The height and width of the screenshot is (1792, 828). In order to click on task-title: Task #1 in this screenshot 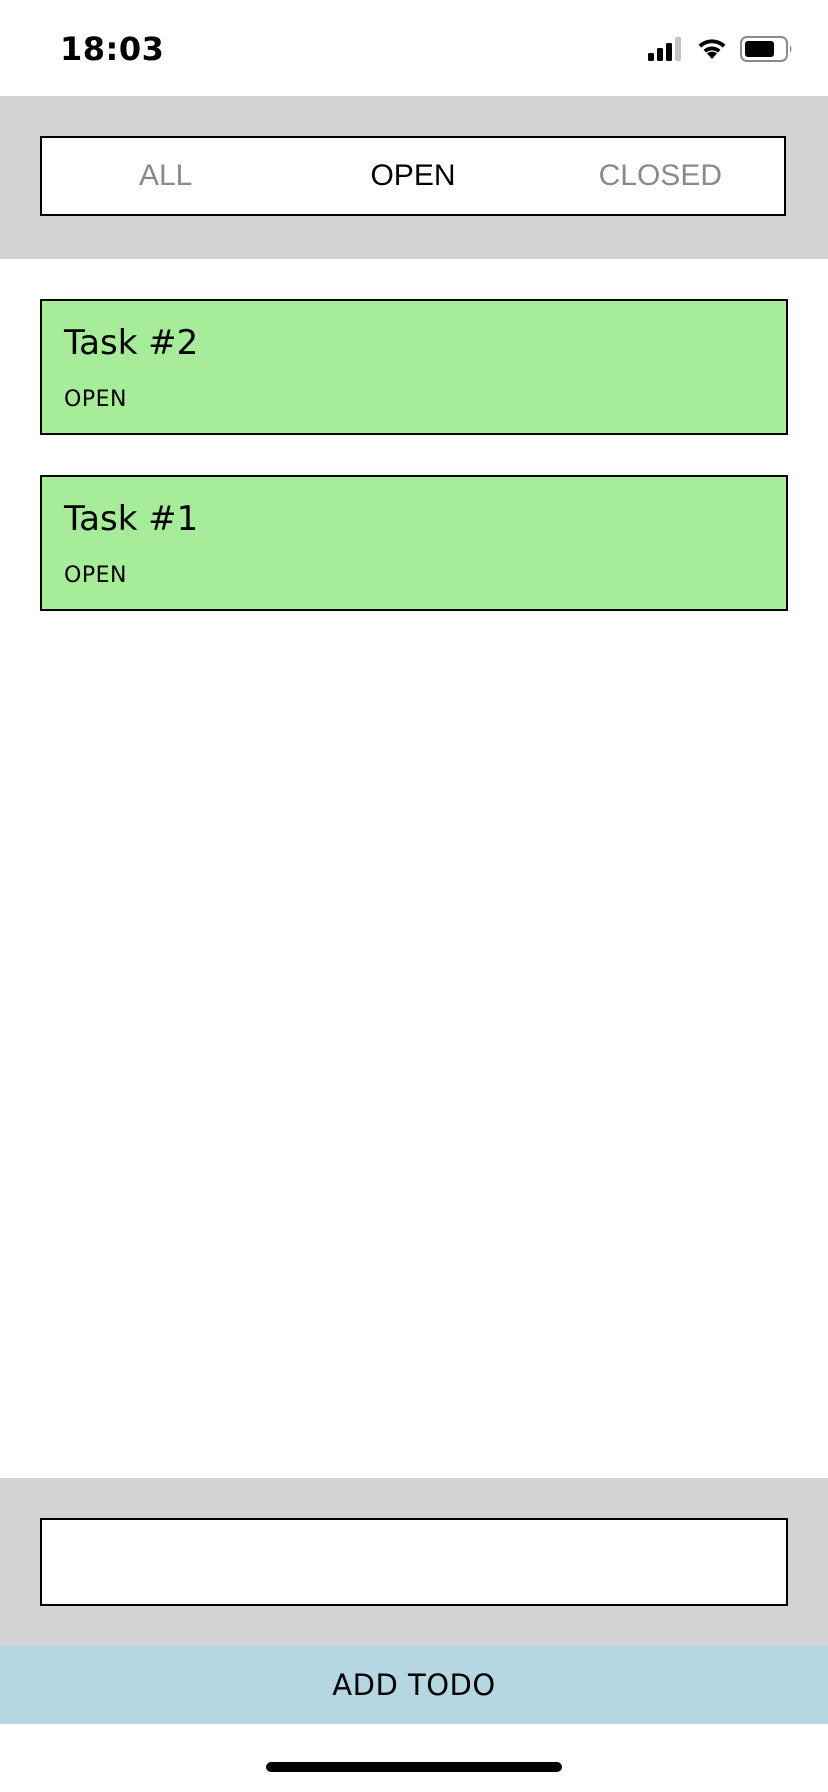, I will do `click(131, 519)`.